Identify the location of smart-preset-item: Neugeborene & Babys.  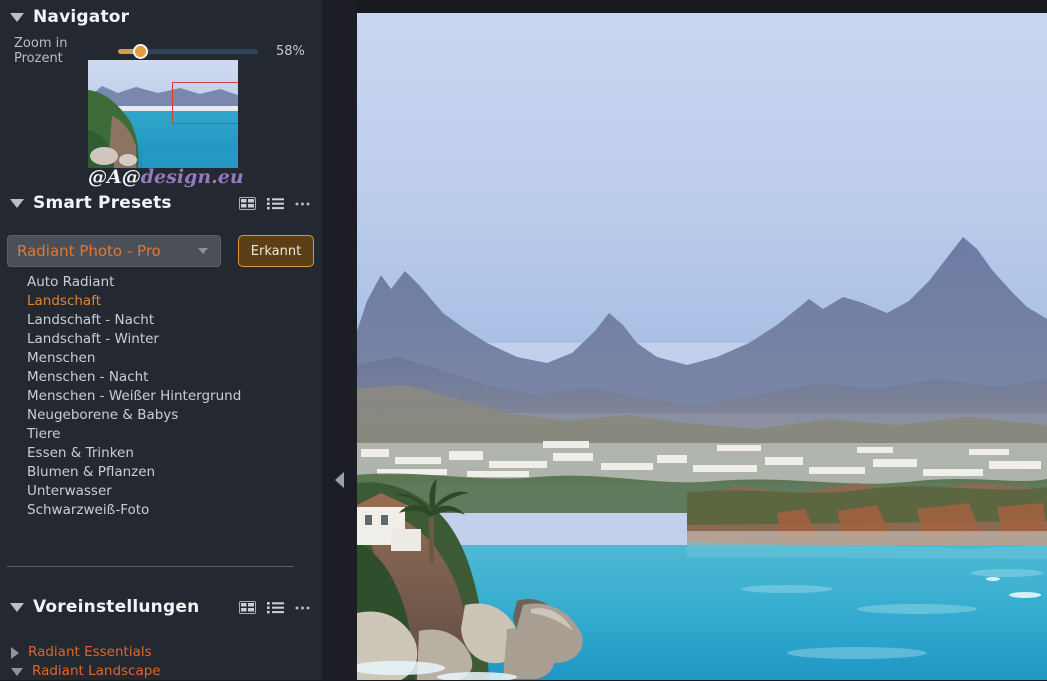
(161, 415).